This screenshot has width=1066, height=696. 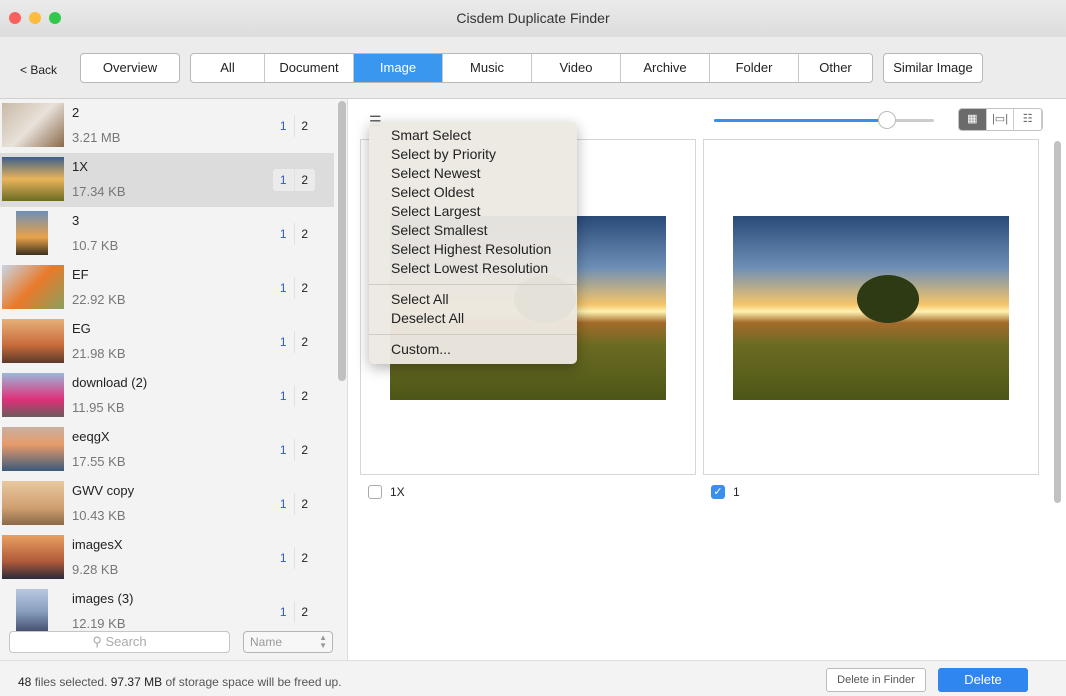 I want to click on file-size: 22.92 KB, so click(x=99, y=299).